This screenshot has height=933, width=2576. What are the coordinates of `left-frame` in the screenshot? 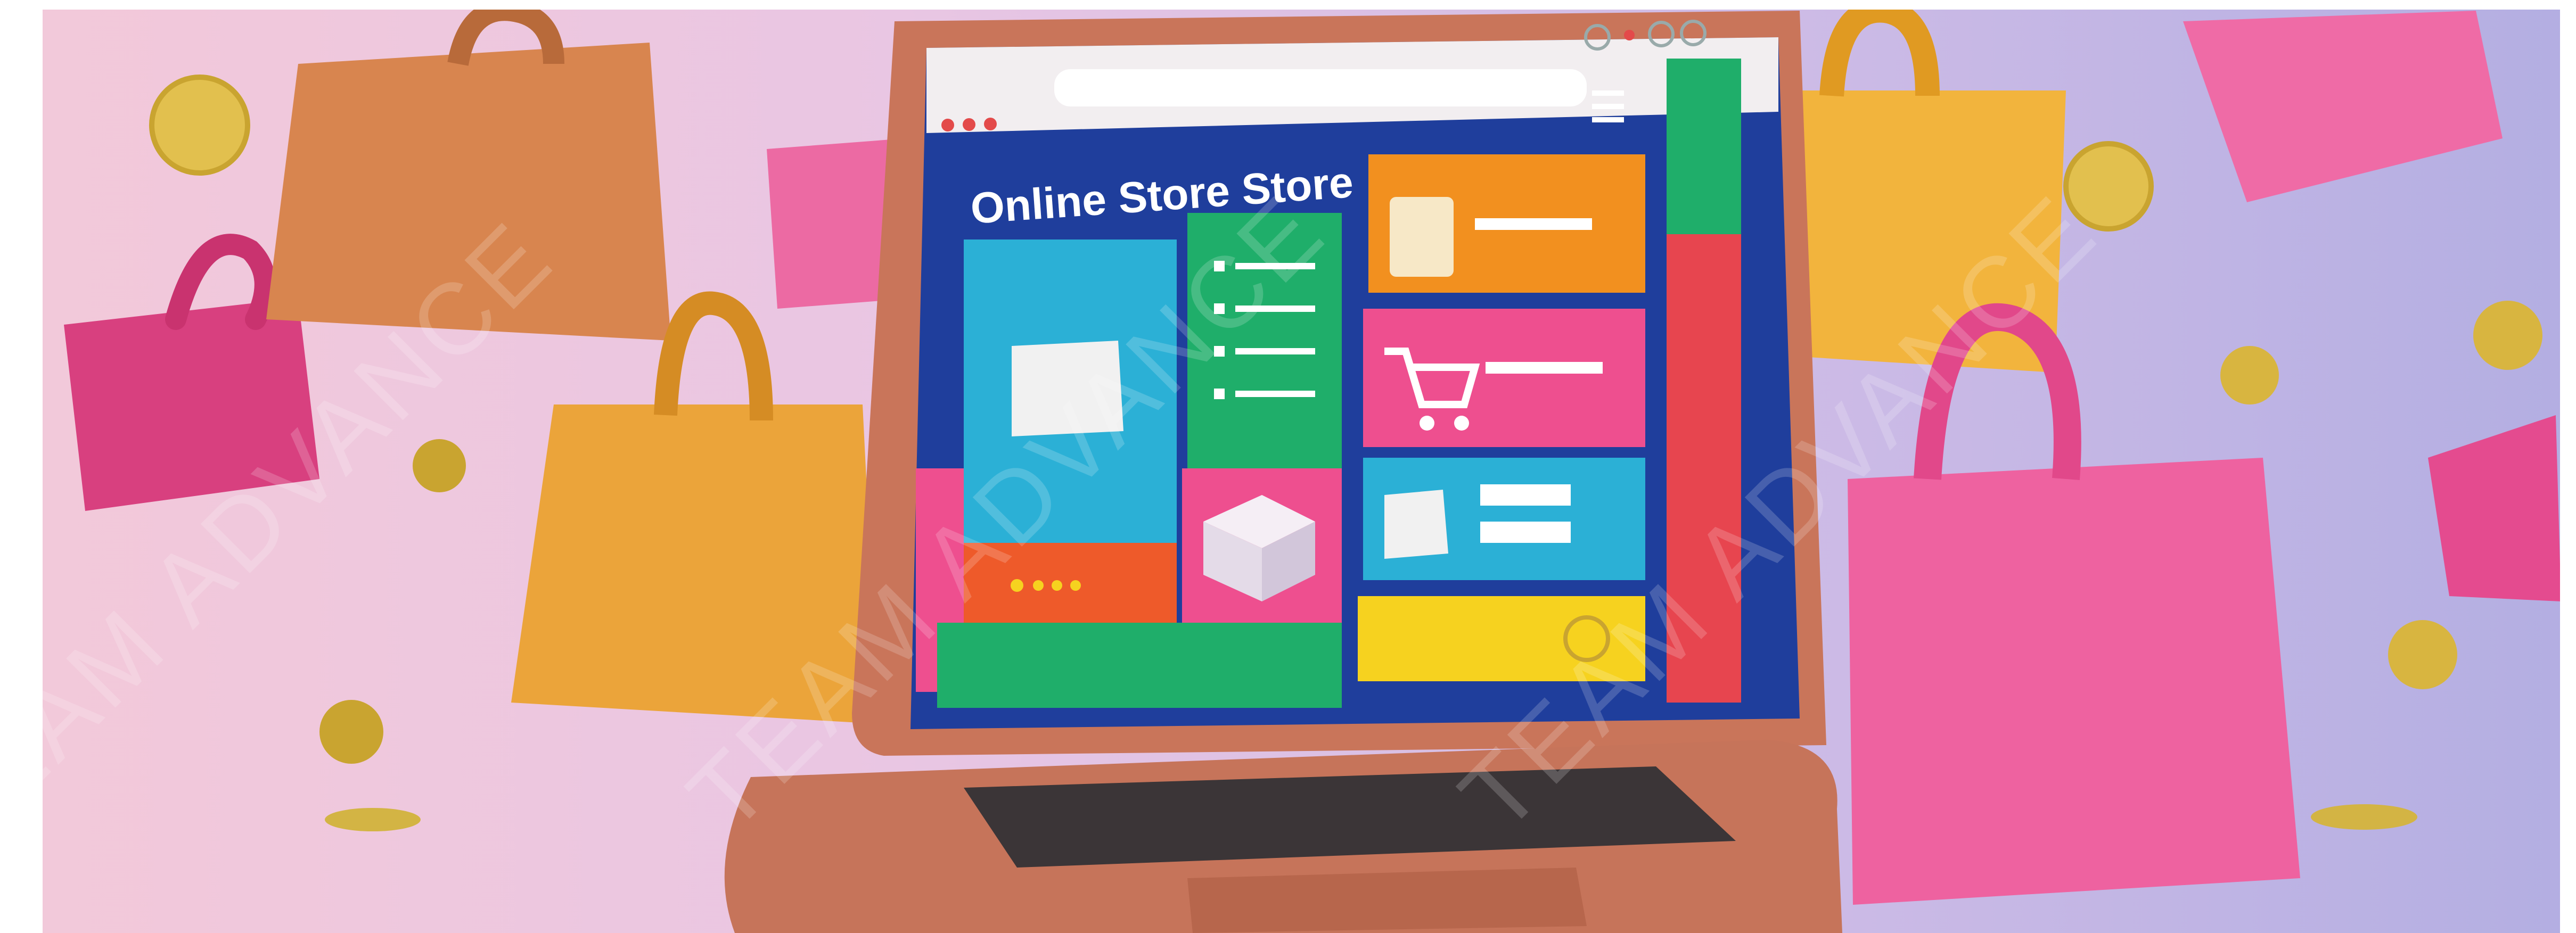 It's located at (21, 466).